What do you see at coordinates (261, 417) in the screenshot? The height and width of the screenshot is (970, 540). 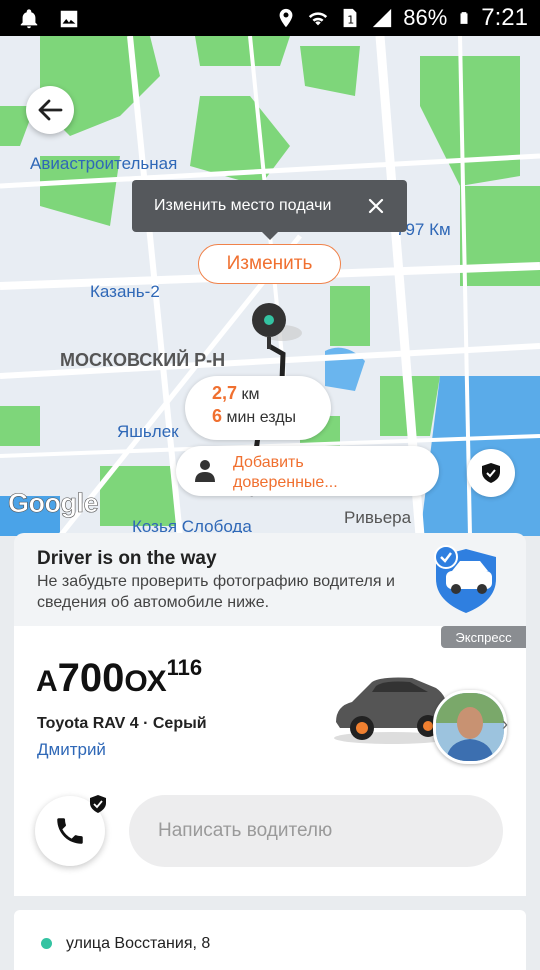 I see `eta-time-unit: мин езды` at bounding box center [261, 417].